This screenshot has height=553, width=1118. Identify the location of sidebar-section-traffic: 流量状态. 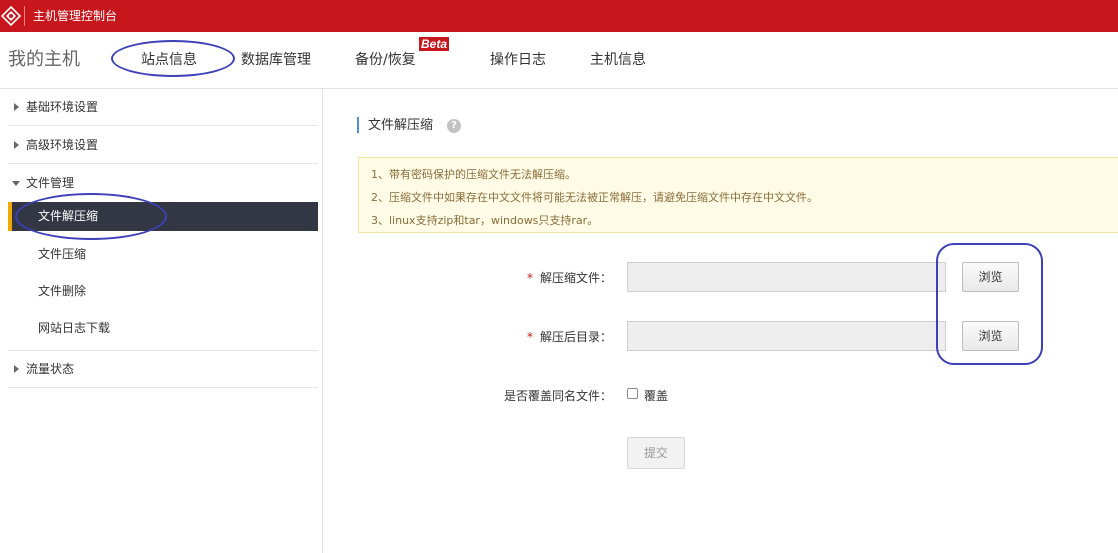
(163, 369).